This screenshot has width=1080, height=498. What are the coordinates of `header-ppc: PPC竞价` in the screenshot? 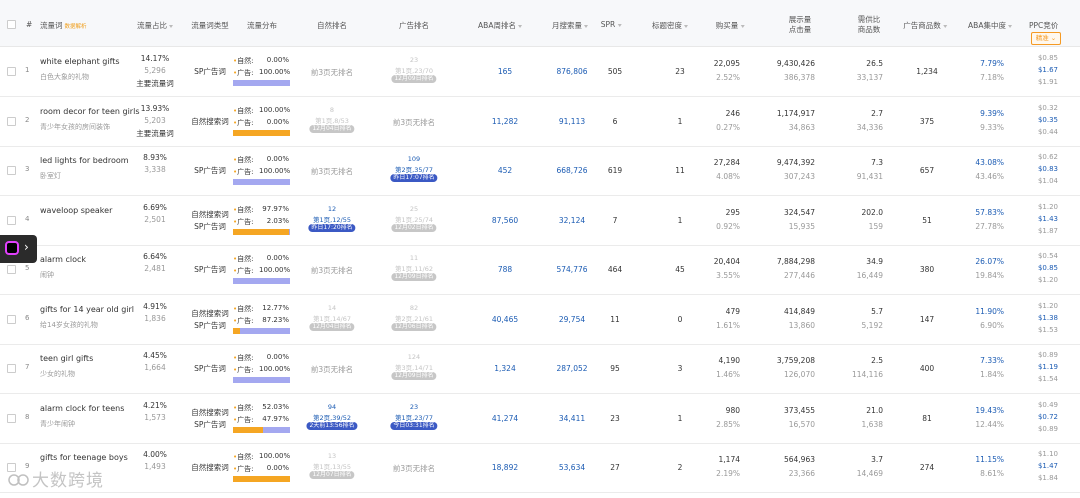 It's located at (1044, 25).